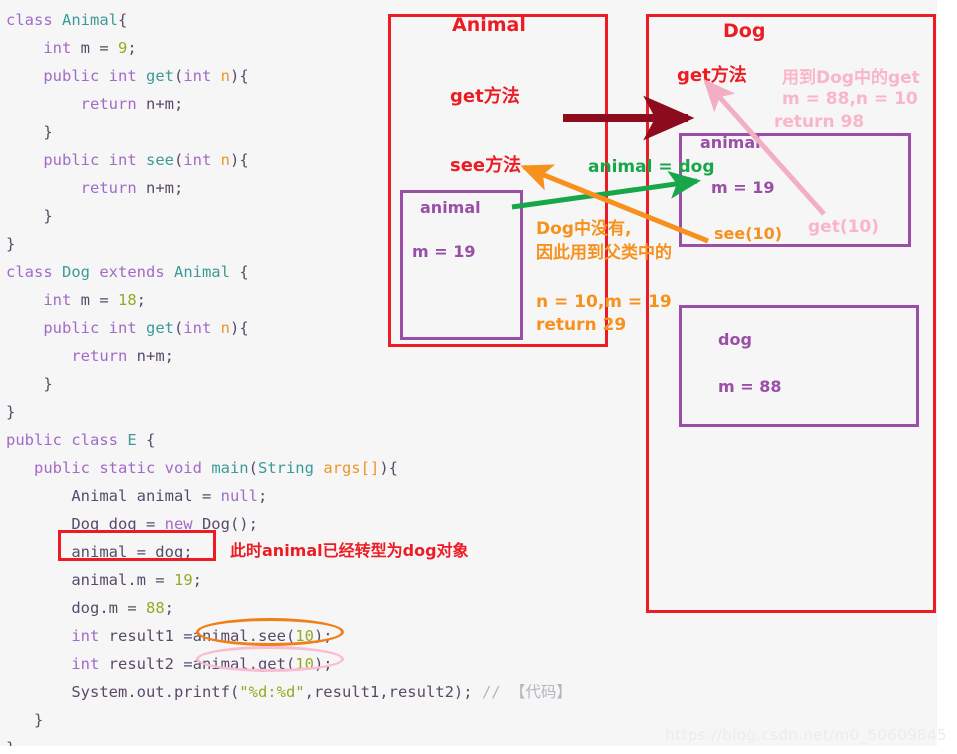 The width and height of the screenshot is (957, 754). What do you see at coordinates (806, 735) in the screenshot?
I see `watermark-text: https://blog.csdn.net/m0_50609845` at bounding box center [806, 735].